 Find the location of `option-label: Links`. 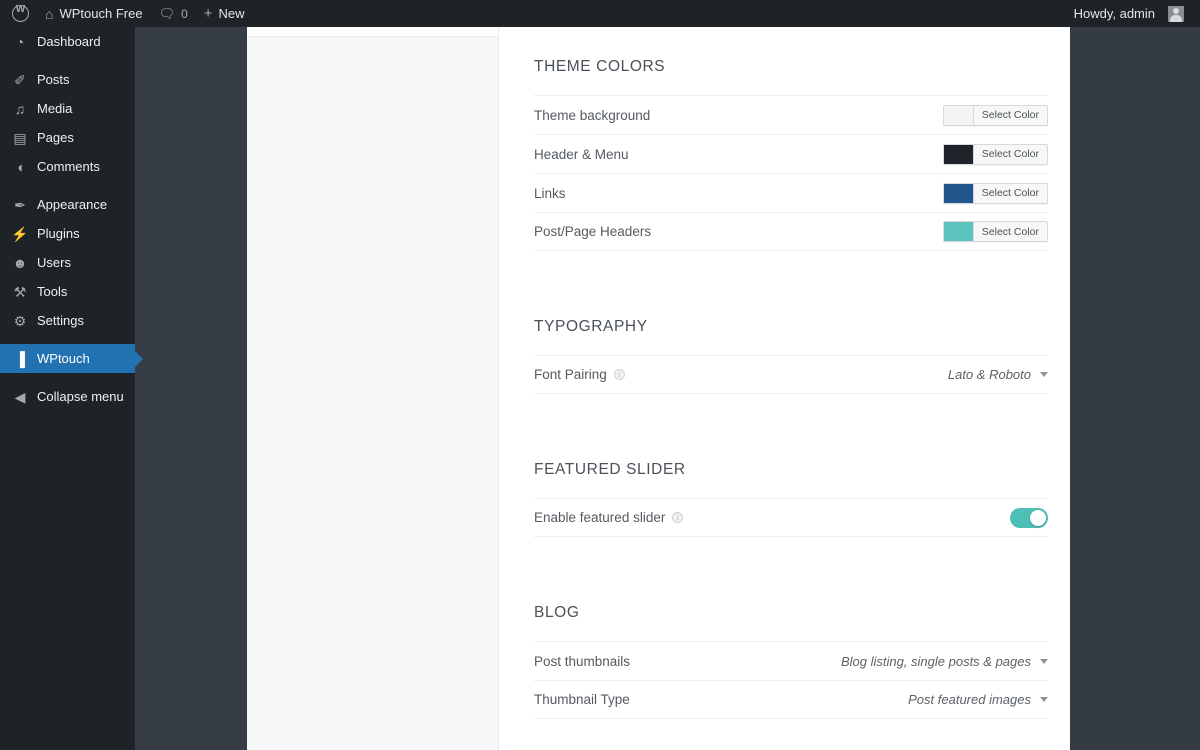

option-label: Links is located at coordinates (550, 193).